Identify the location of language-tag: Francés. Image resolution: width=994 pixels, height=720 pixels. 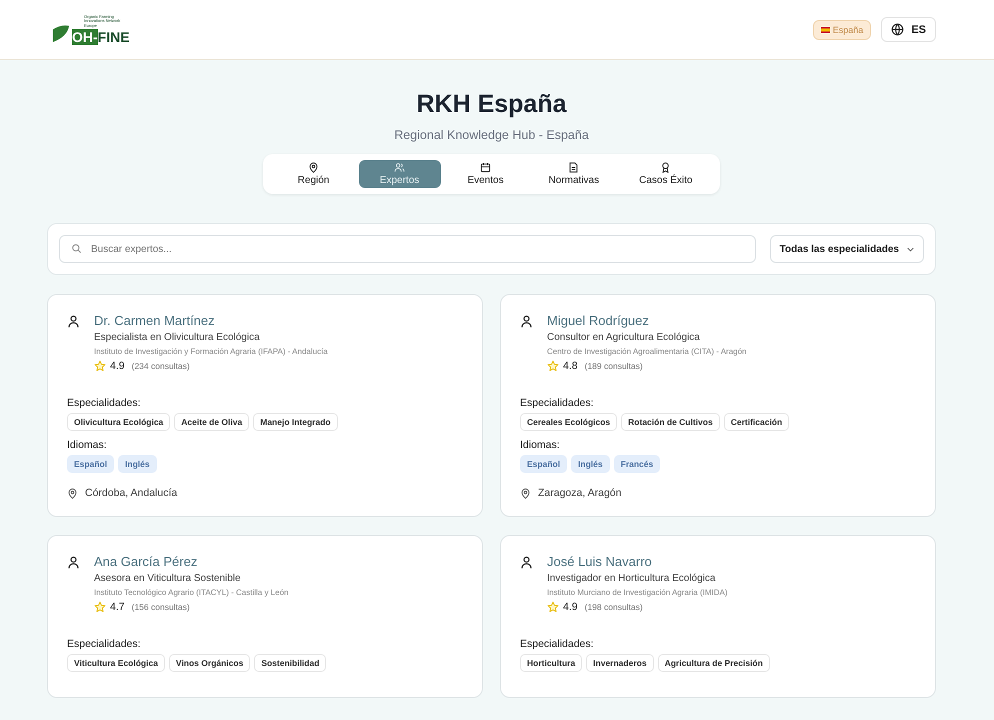
(637, 464).